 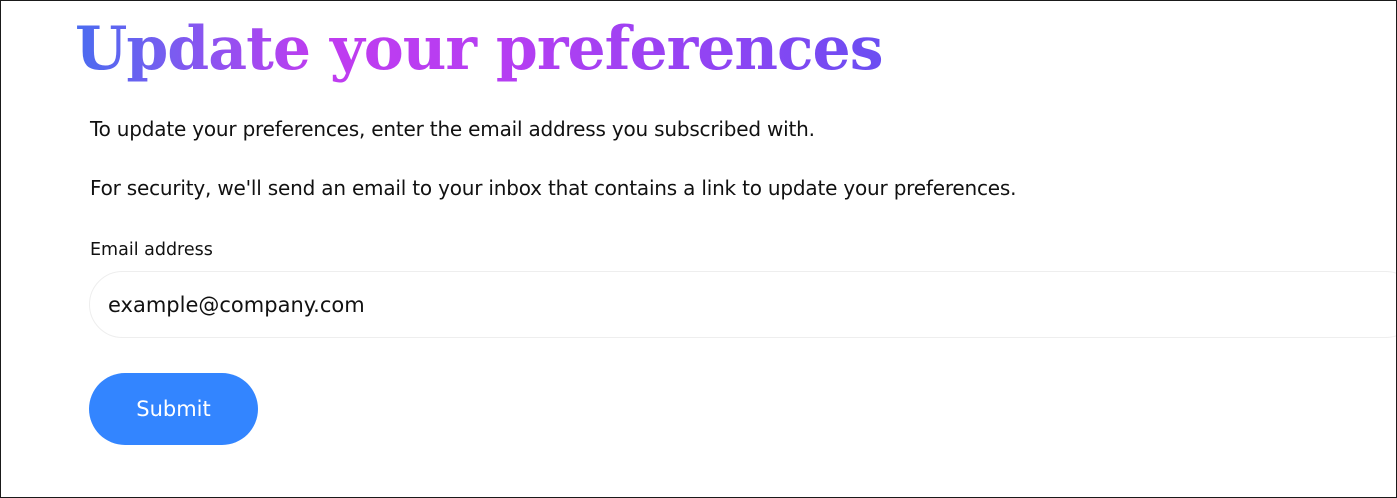 I want to click on email-field-container, so click(x=742, y=304).